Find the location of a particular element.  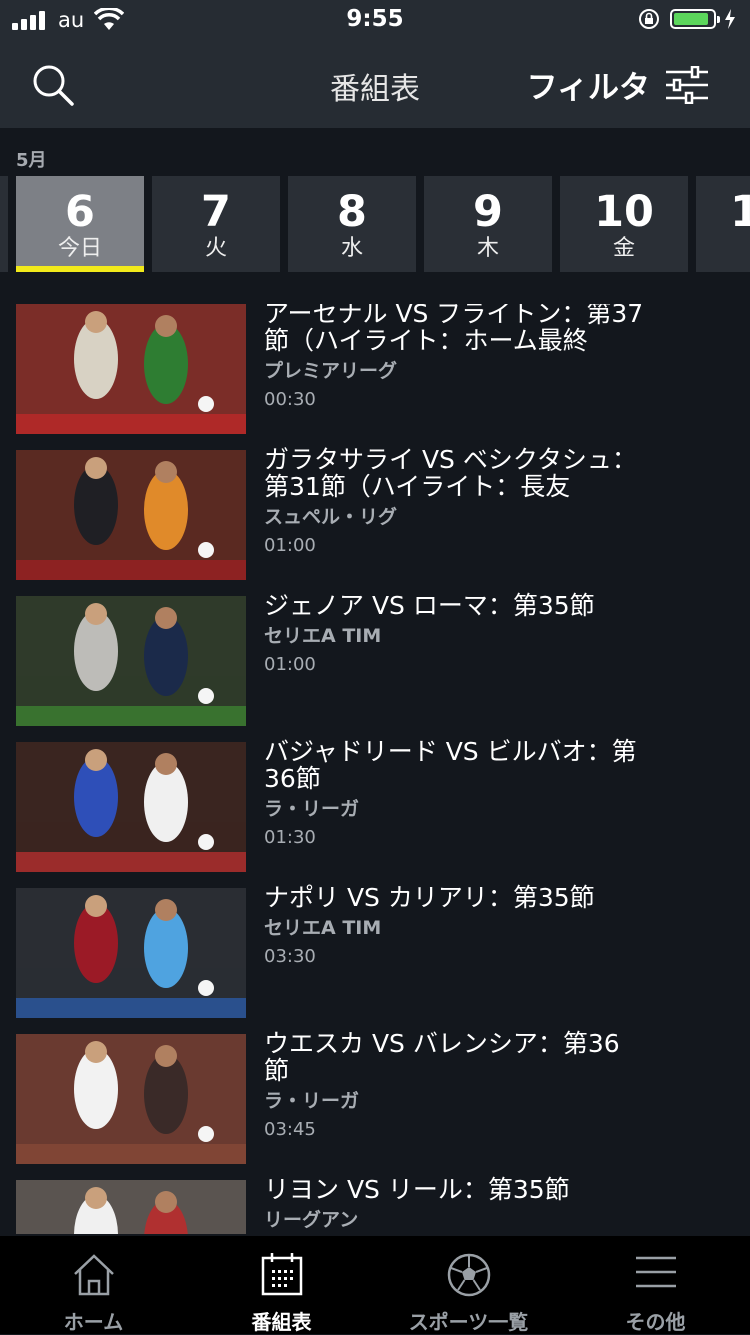

date-number: 11 is located at coordinates (740, 212).